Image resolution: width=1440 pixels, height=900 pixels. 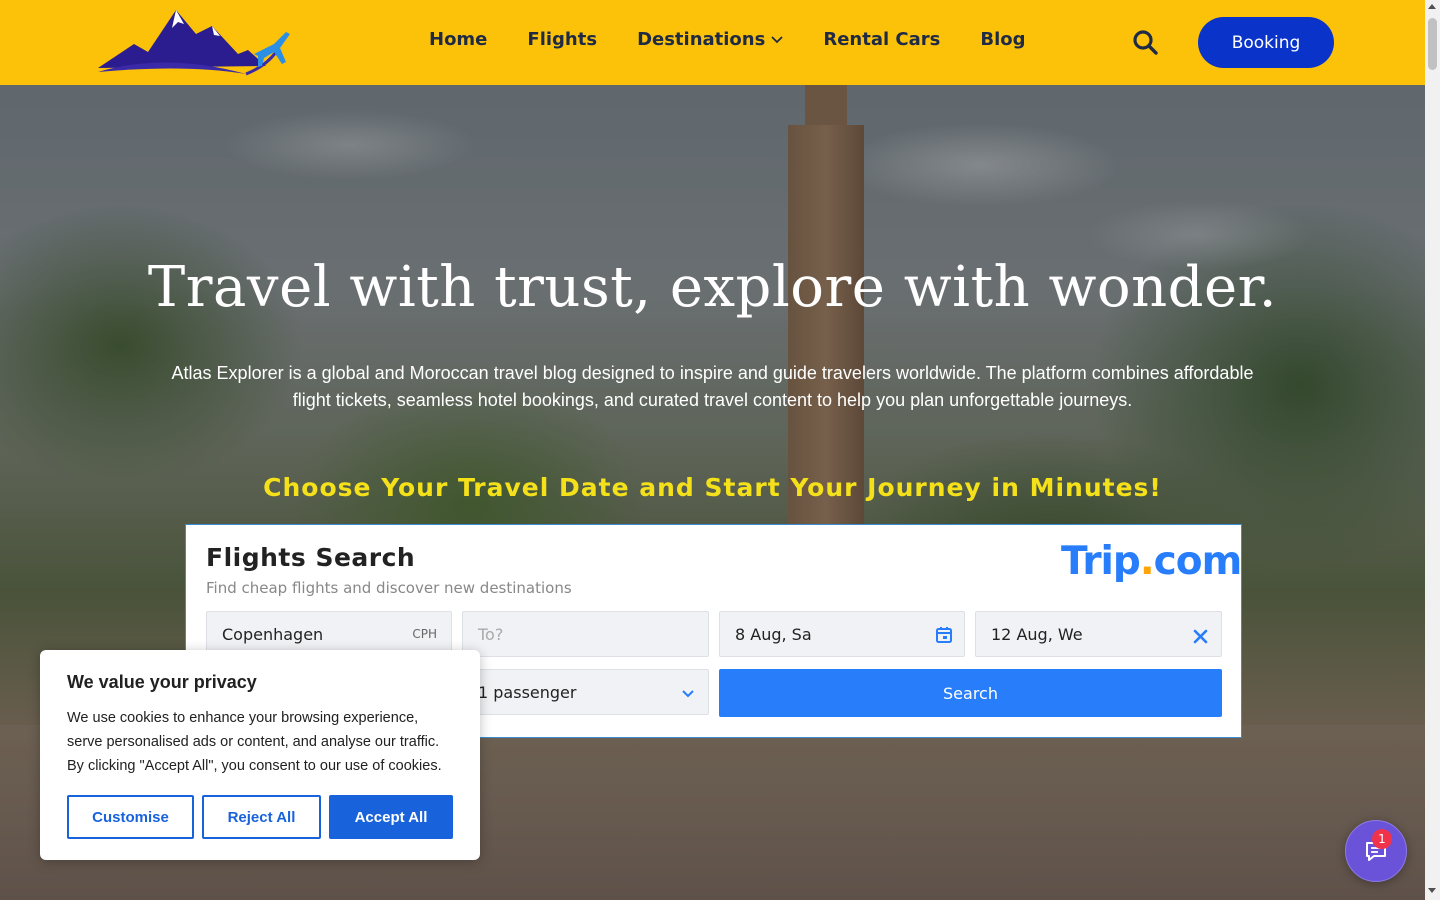 What do you see at coordinates (273, 634) in the screenshot?
I see `from-value: Copenhagen` at bounding box center [273, 634].